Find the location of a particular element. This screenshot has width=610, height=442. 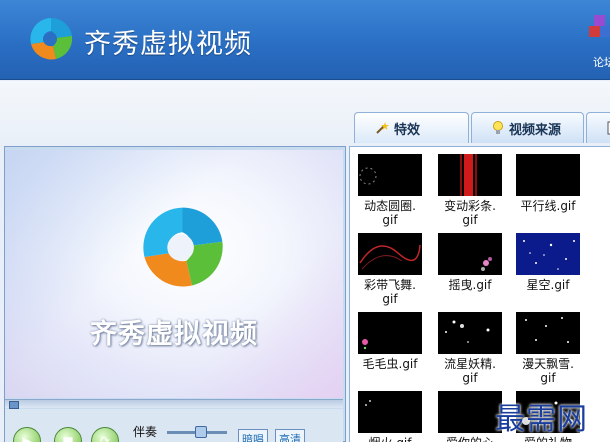

effect-caption: 彩带飞舞. gif is located at coordinates (390, 292).